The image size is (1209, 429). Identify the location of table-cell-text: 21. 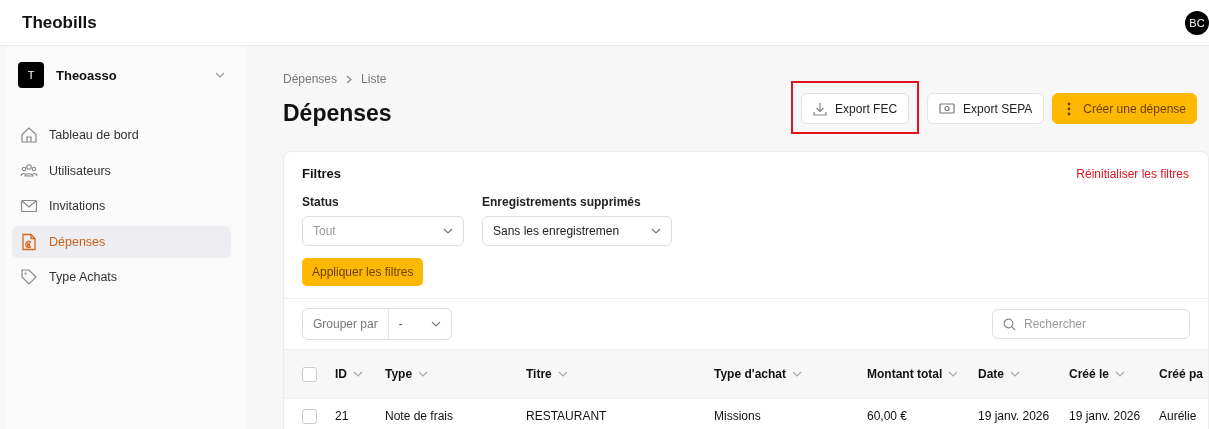
(342, 416).